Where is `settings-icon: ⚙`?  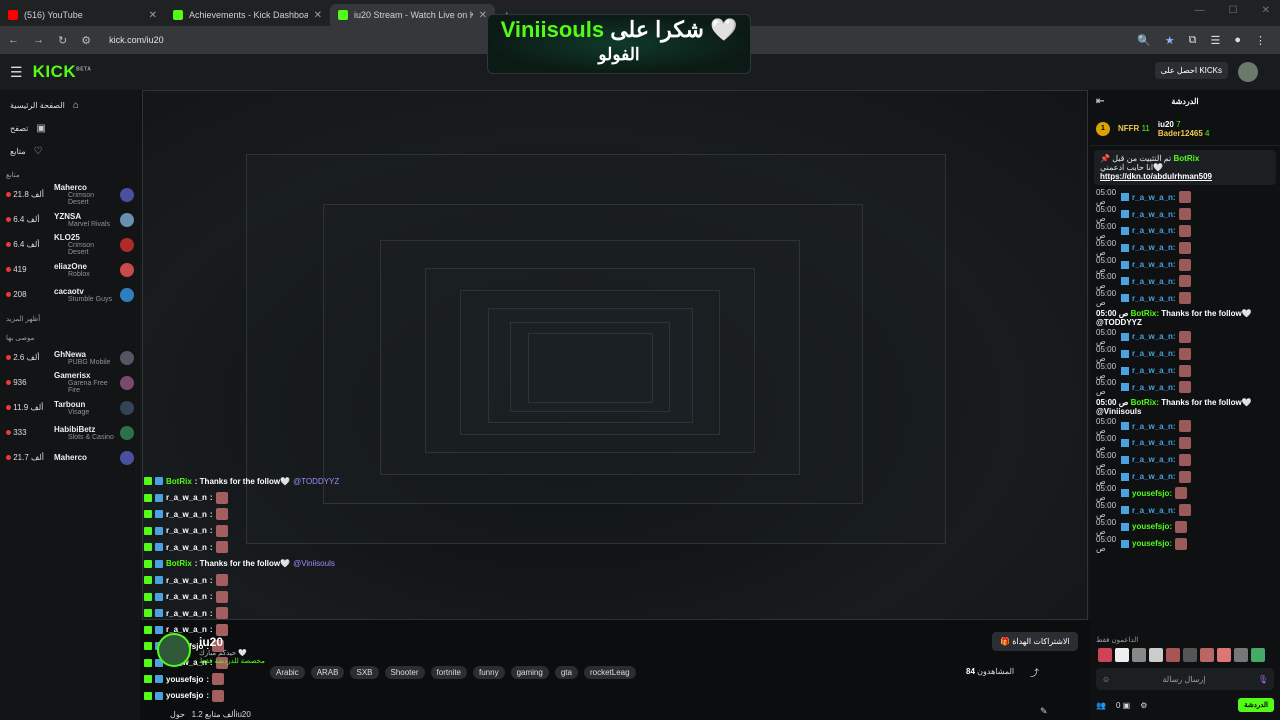 settings-icon: ⚙ is located at coordinates (1143, 705).